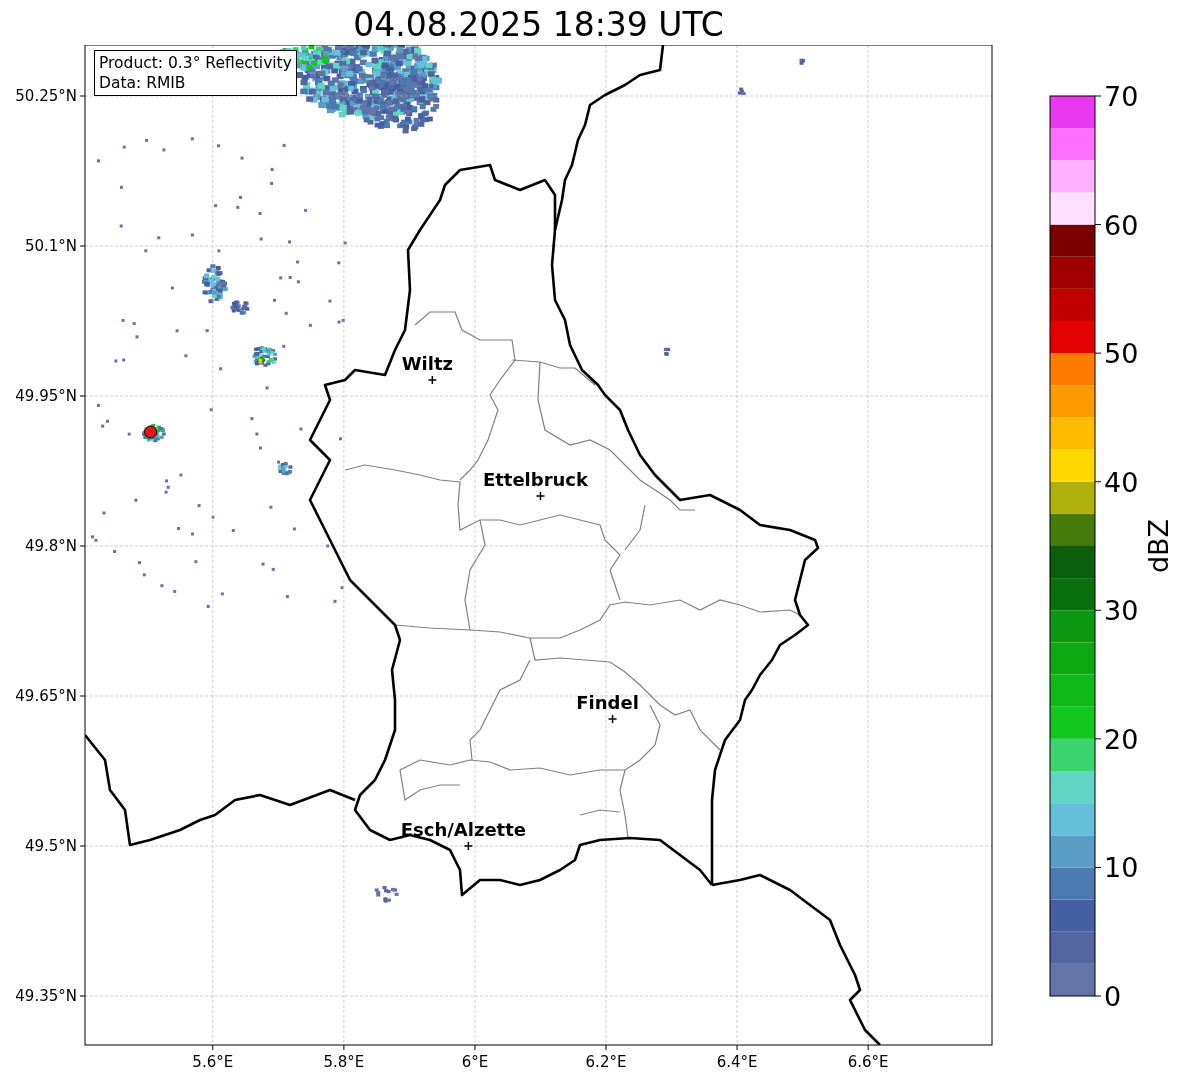 This screenshot has width=1184, height=1081. What do you see at coordinates (475, 1062) in the screenshot?
I see `axis-tick-label: 6°E` at bounding box center [475, 1062].